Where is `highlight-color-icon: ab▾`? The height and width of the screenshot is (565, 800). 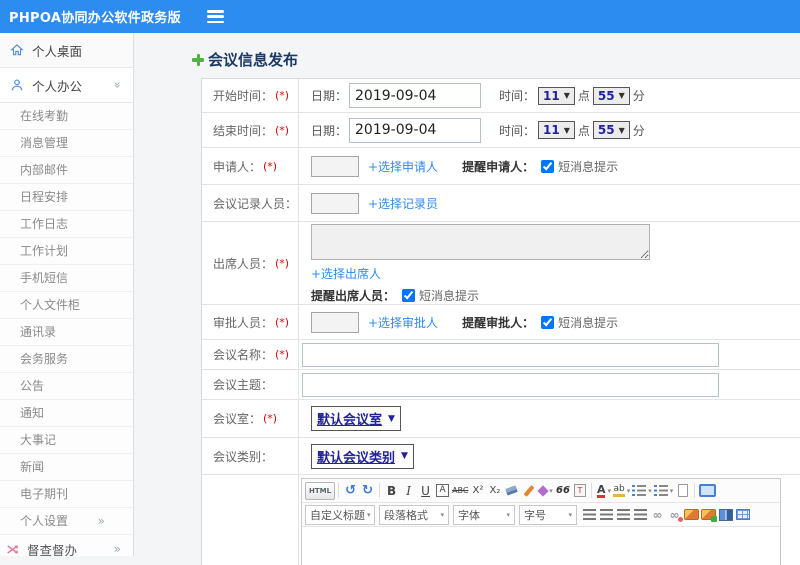 highlight-color-icon: ab▾ is located at coordinates (621, 491).